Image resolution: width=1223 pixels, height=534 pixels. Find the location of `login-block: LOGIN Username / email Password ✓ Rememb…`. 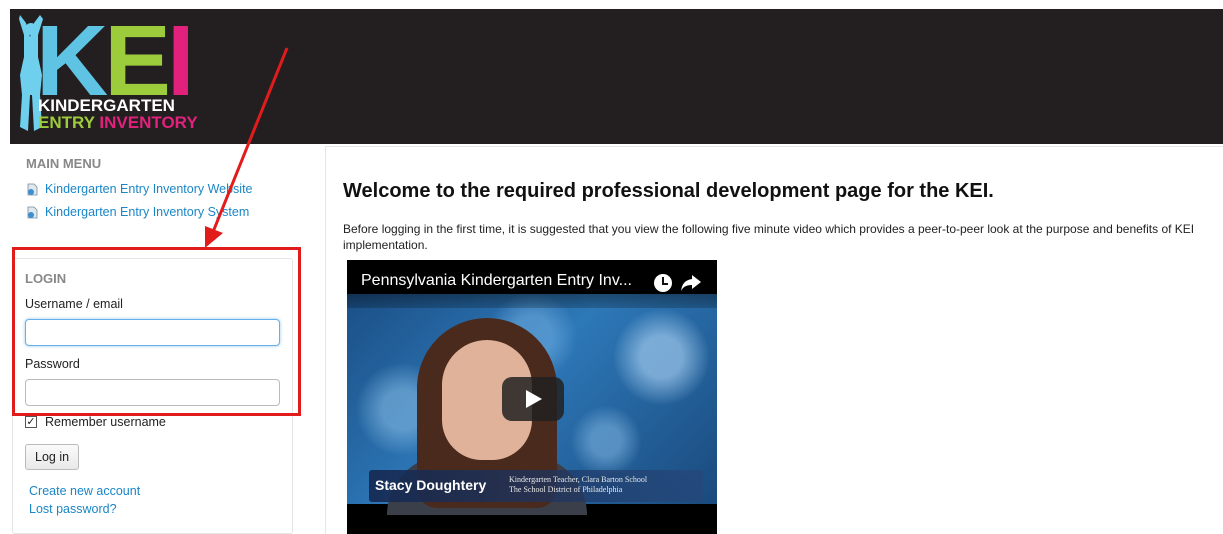

login-block: LOGIN Username / email Password ✓ Rememb… is located at coordinates (152, 396).